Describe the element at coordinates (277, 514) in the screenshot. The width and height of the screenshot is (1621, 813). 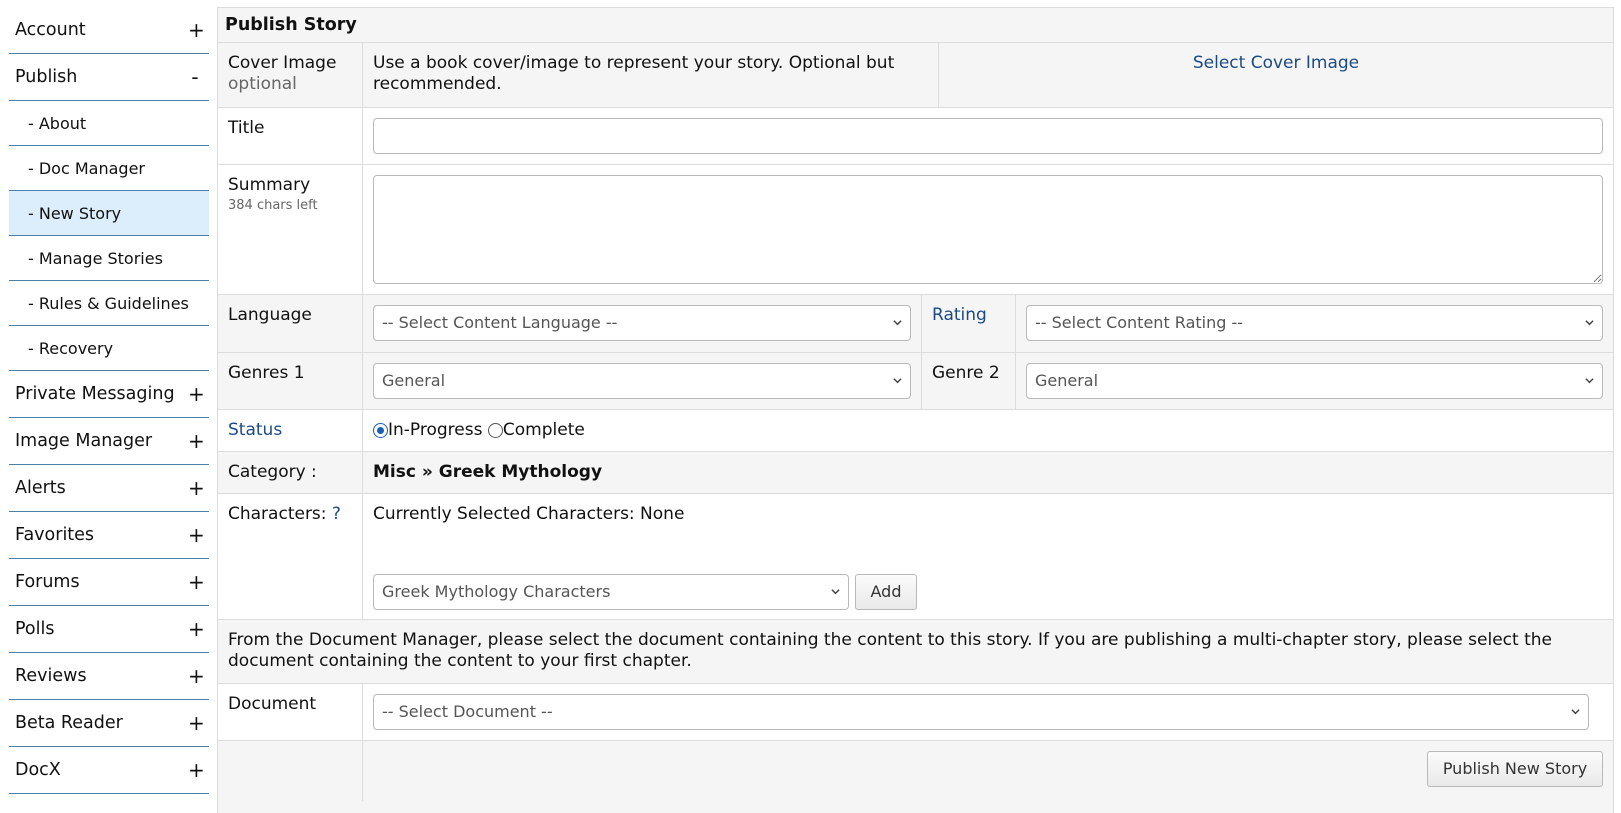
I see `characters-label: Characters:` at that location.